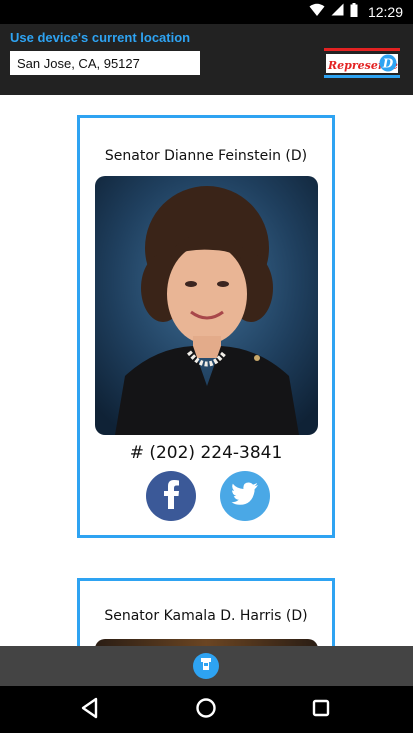 The image size is (413, 733). Describe the element at coordinates (105, 63) in the screenshot. I see `location-input` at that location.